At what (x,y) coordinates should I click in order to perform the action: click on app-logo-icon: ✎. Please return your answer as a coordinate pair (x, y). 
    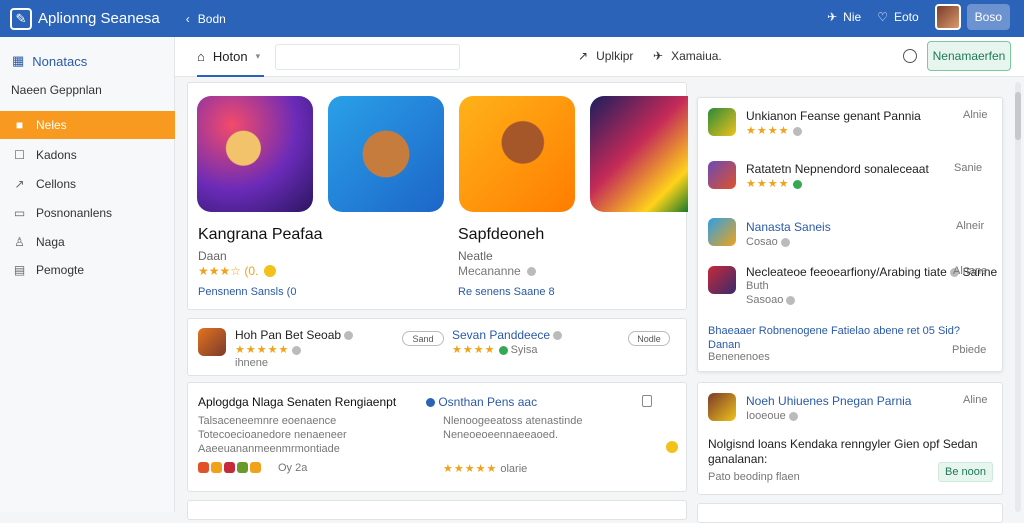
    Looking at the image, I should click on (21, 18).